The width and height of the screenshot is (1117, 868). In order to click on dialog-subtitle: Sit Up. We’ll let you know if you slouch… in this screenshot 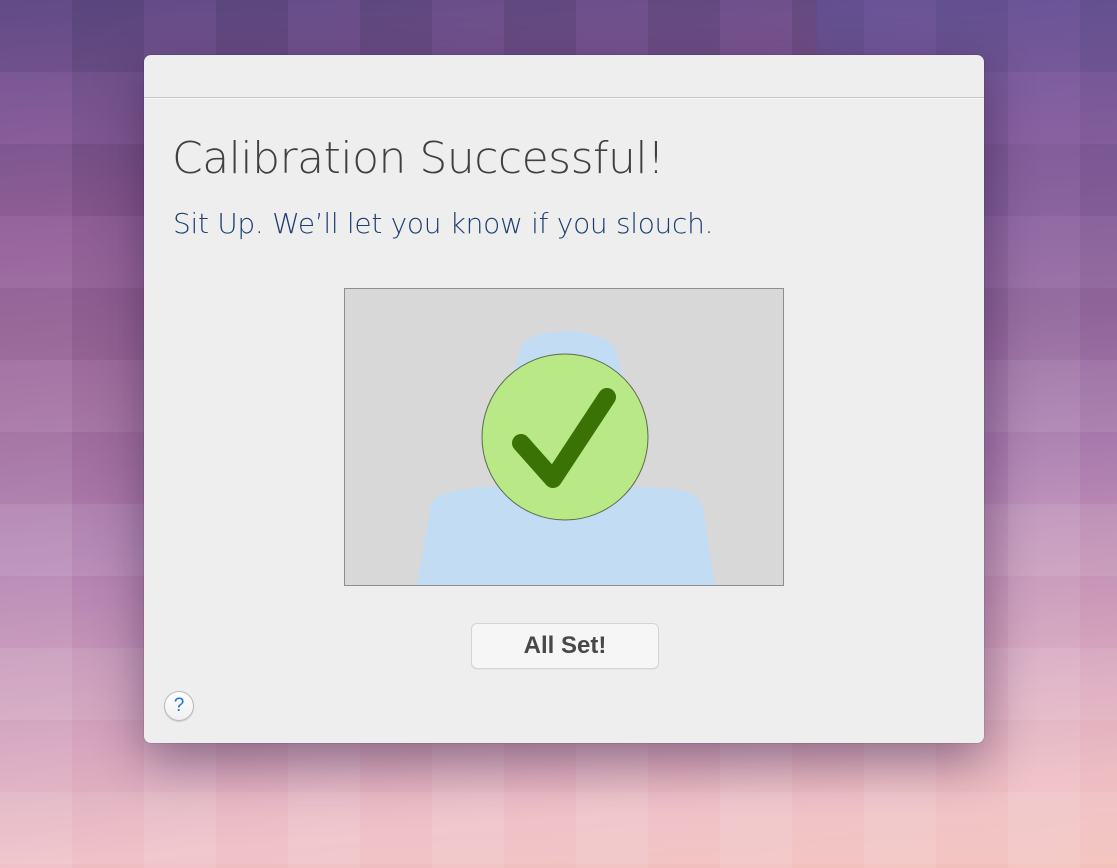, I will do `click(443, 223)`.